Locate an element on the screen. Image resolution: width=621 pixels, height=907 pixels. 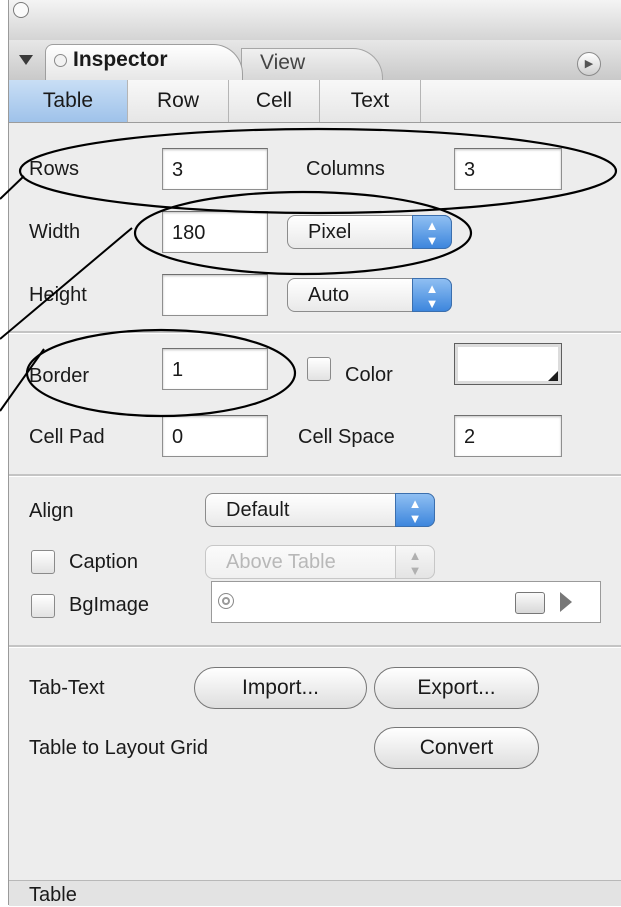
status-text: Table is located at coordinates (53, 895).